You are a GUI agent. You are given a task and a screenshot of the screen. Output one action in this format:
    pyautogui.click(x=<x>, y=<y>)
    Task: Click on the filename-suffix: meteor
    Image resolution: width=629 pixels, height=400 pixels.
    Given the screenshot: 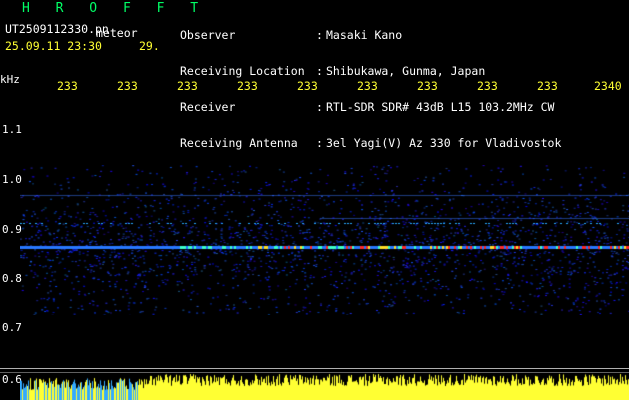 What is the action you would take?
    pyautogui.click(x=117, y=33)
    